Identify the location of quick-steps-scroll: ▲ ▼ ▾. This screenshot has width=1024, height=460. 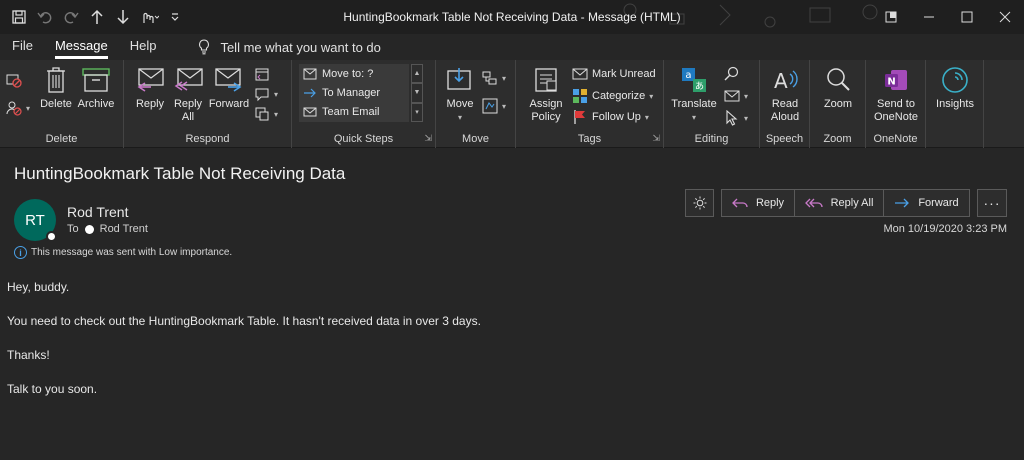
(417, 93).